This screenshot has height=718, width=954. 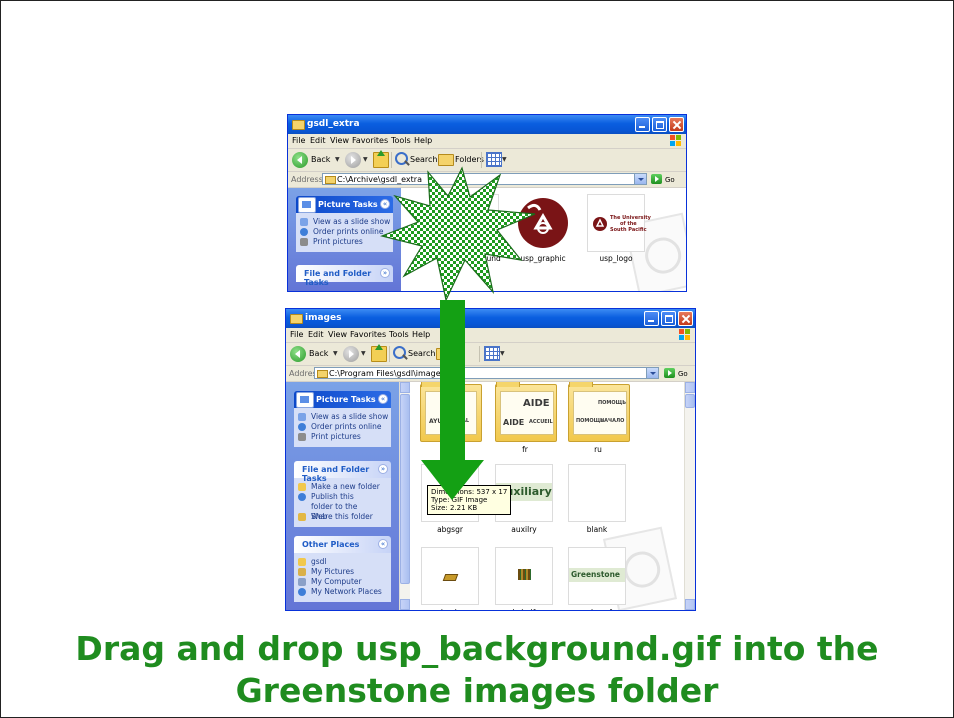 What do you see at coordinates (598, 449) in the screenshot?
I see `folder-label: ru` at bounding box center [598, 449].